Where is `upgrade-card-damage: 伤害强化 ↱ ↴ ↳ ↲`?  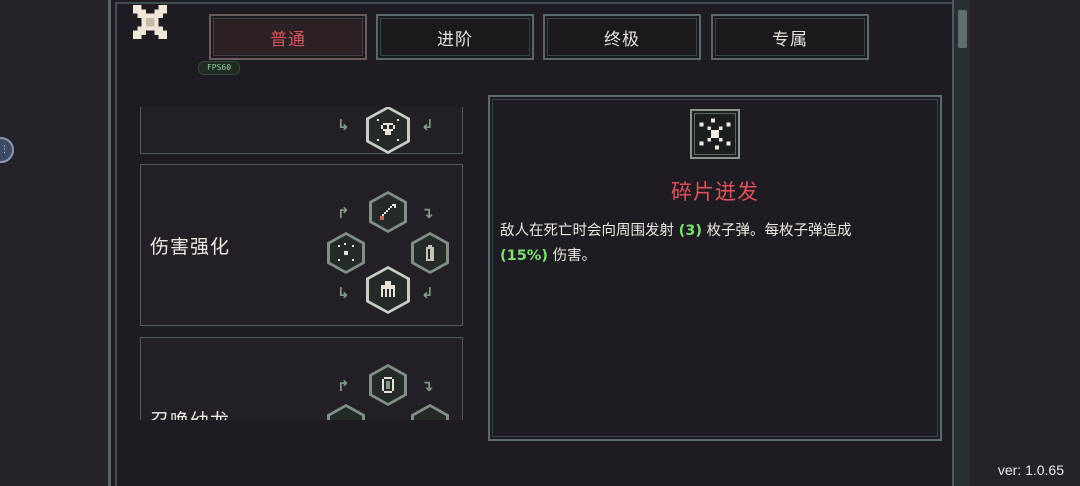
upgrade-card-damage: 伤害强化 ↱ ↴ ↳ ↲ is located at coordinates (301, 245).